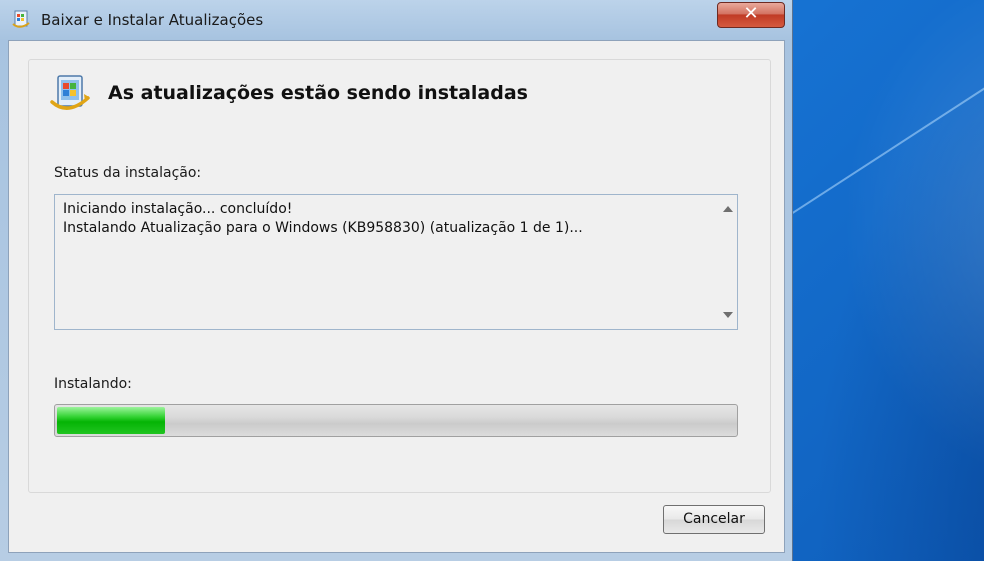 Image resolution: width=984 pixels, height=561 pixels. Describe the element at coordinates (396, 20) in the screenshot. I see `title-bar: Baixar e Instalar Atualizações ✕` at that location.